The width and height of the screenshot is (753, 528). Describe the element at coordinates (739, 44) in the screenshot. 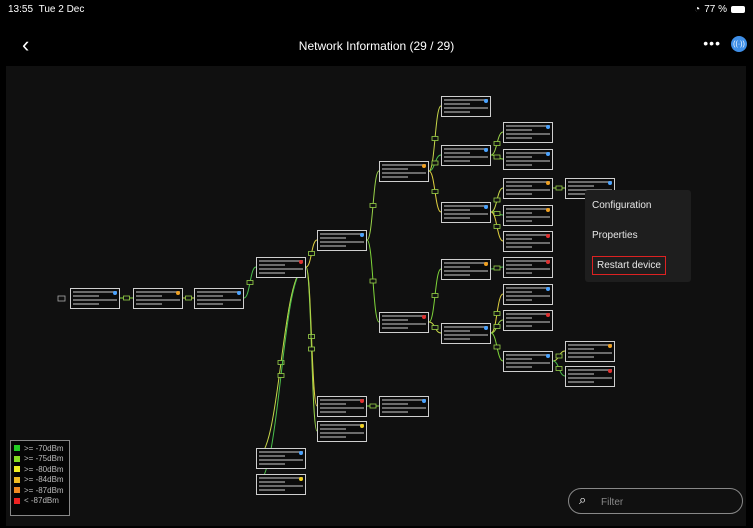

I see `bluetooth-broadcast-icon: ((·))` at that location.